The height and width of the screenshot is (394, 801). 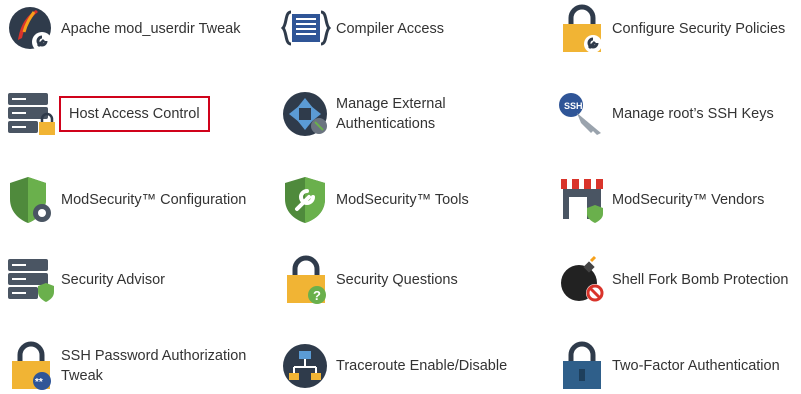 I want to click on item-label: Two-Factor Authentication, so click(x=696, y=366).